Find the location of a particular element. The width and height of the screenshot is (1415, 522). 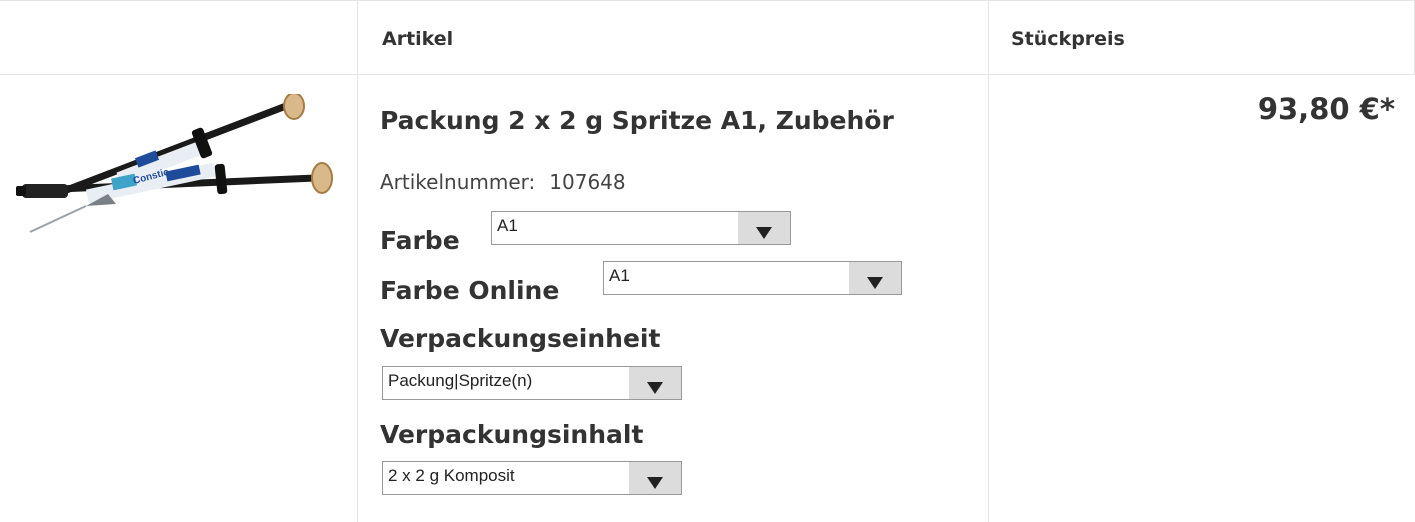

verpackungseinheit-select-value: Packung|Spritze(n) is located at coordinates (460, 380).